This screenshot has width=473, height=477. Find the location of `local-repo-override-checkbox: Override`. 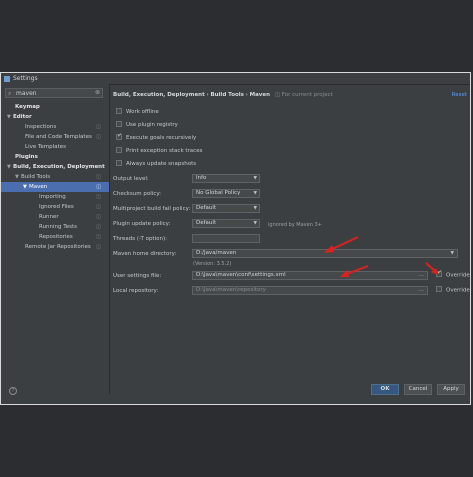

local-repo-override-checkbox: Override is located at coordinates (453, 290).